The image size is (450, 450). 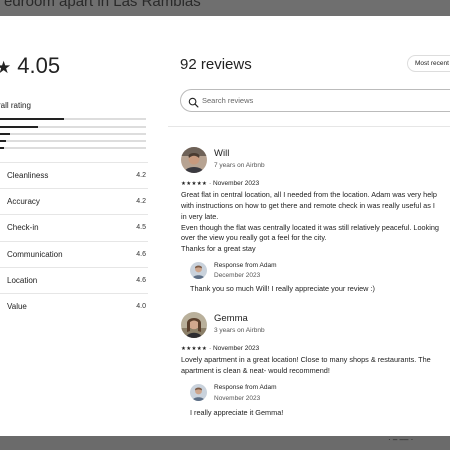 What do you see at coordinates (102, 5) in the screenshot?
I see `listing-title: edroom apart in Las Ramblas` at bounding box center [102, 5].